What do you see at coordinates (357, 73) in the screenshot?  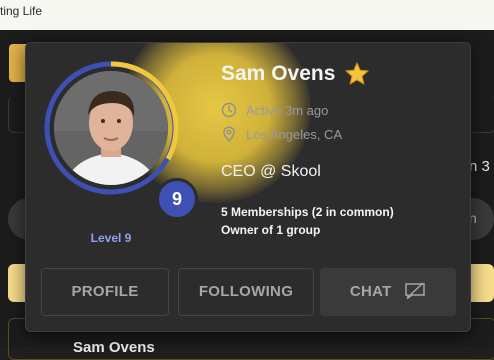 I see `star-icon` at bounding box center [357, 73].